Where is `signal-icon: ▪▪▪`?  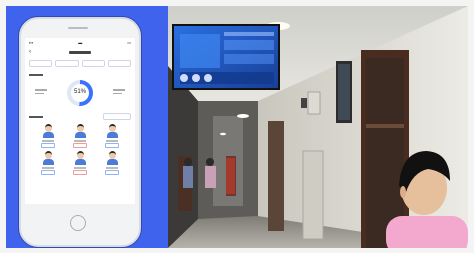 signal-icon: ▪▪▪ is located at coordinates (31, 42).